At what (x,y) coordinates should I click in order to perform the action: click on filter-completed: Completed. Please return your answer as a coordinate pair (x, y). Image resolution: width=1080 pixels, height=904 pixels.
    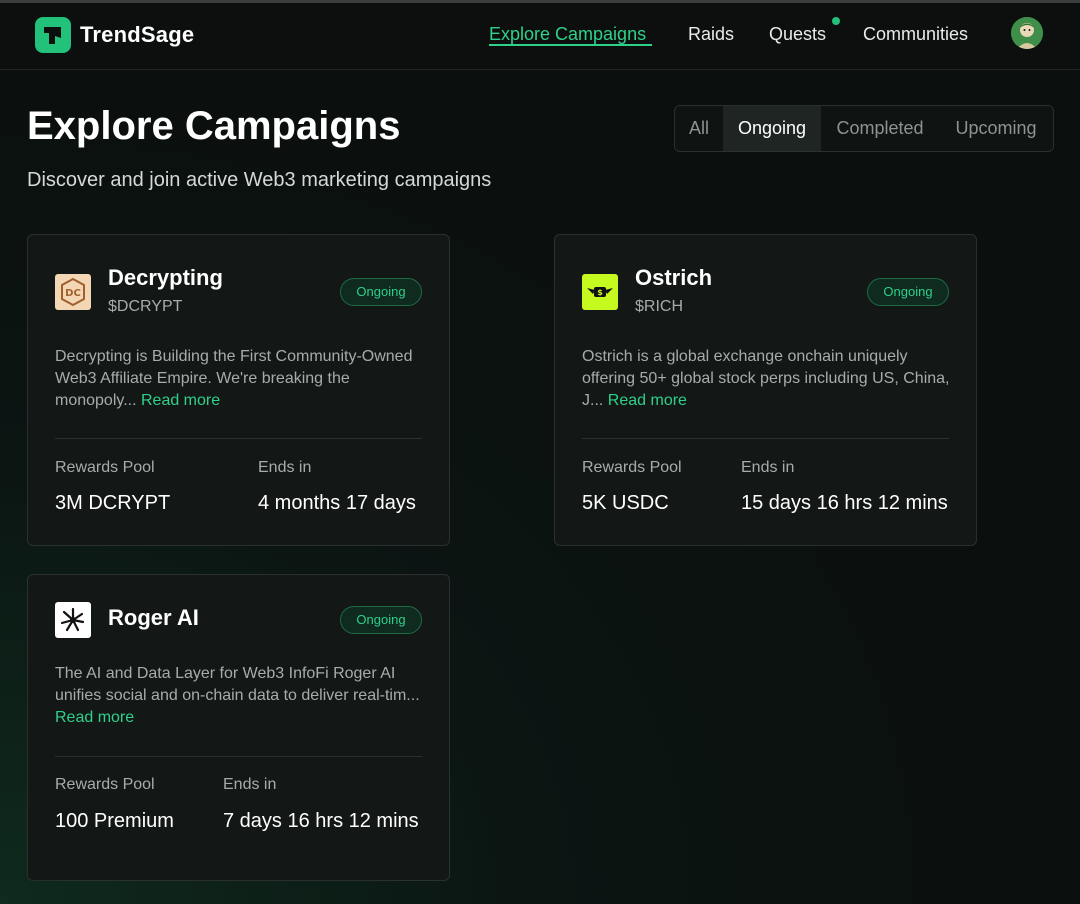
    Looking at the image, I should click on (880, 128).